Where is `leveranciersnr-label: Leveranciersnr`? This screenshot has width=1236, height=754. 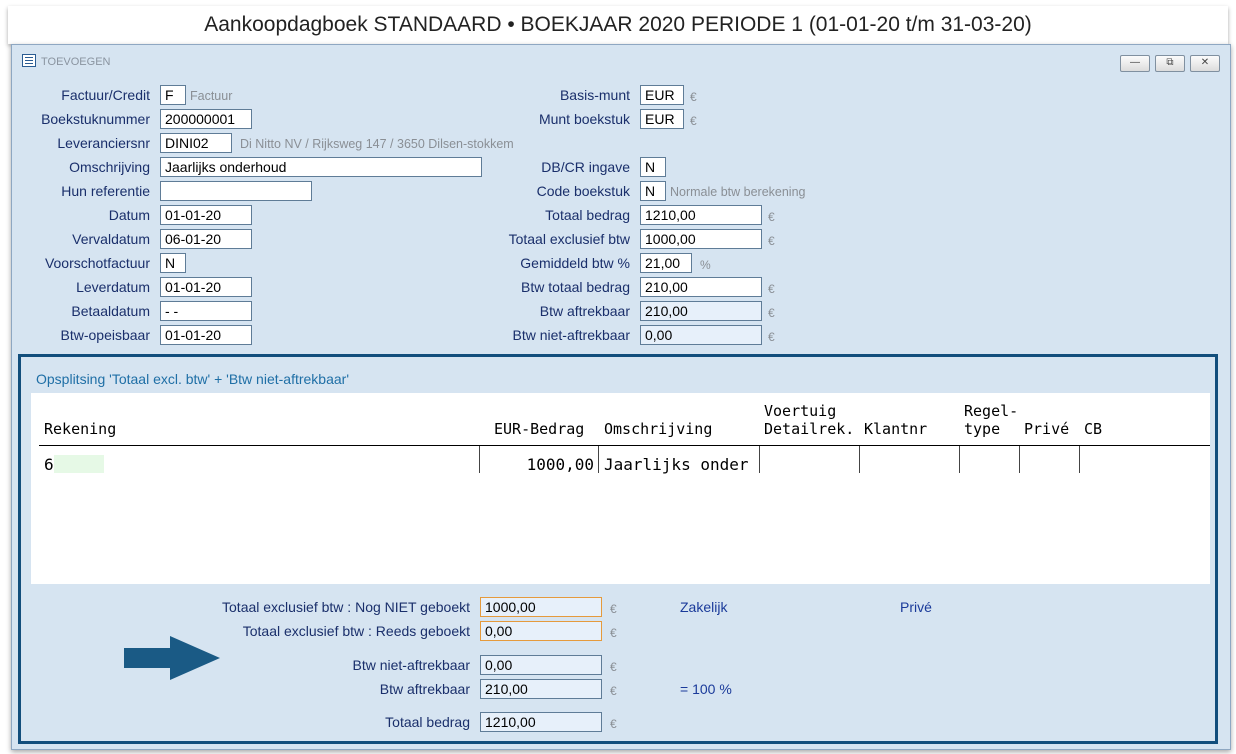 leveranciersnr-label: Leveranciersnr is located at coordinates (103, 143).